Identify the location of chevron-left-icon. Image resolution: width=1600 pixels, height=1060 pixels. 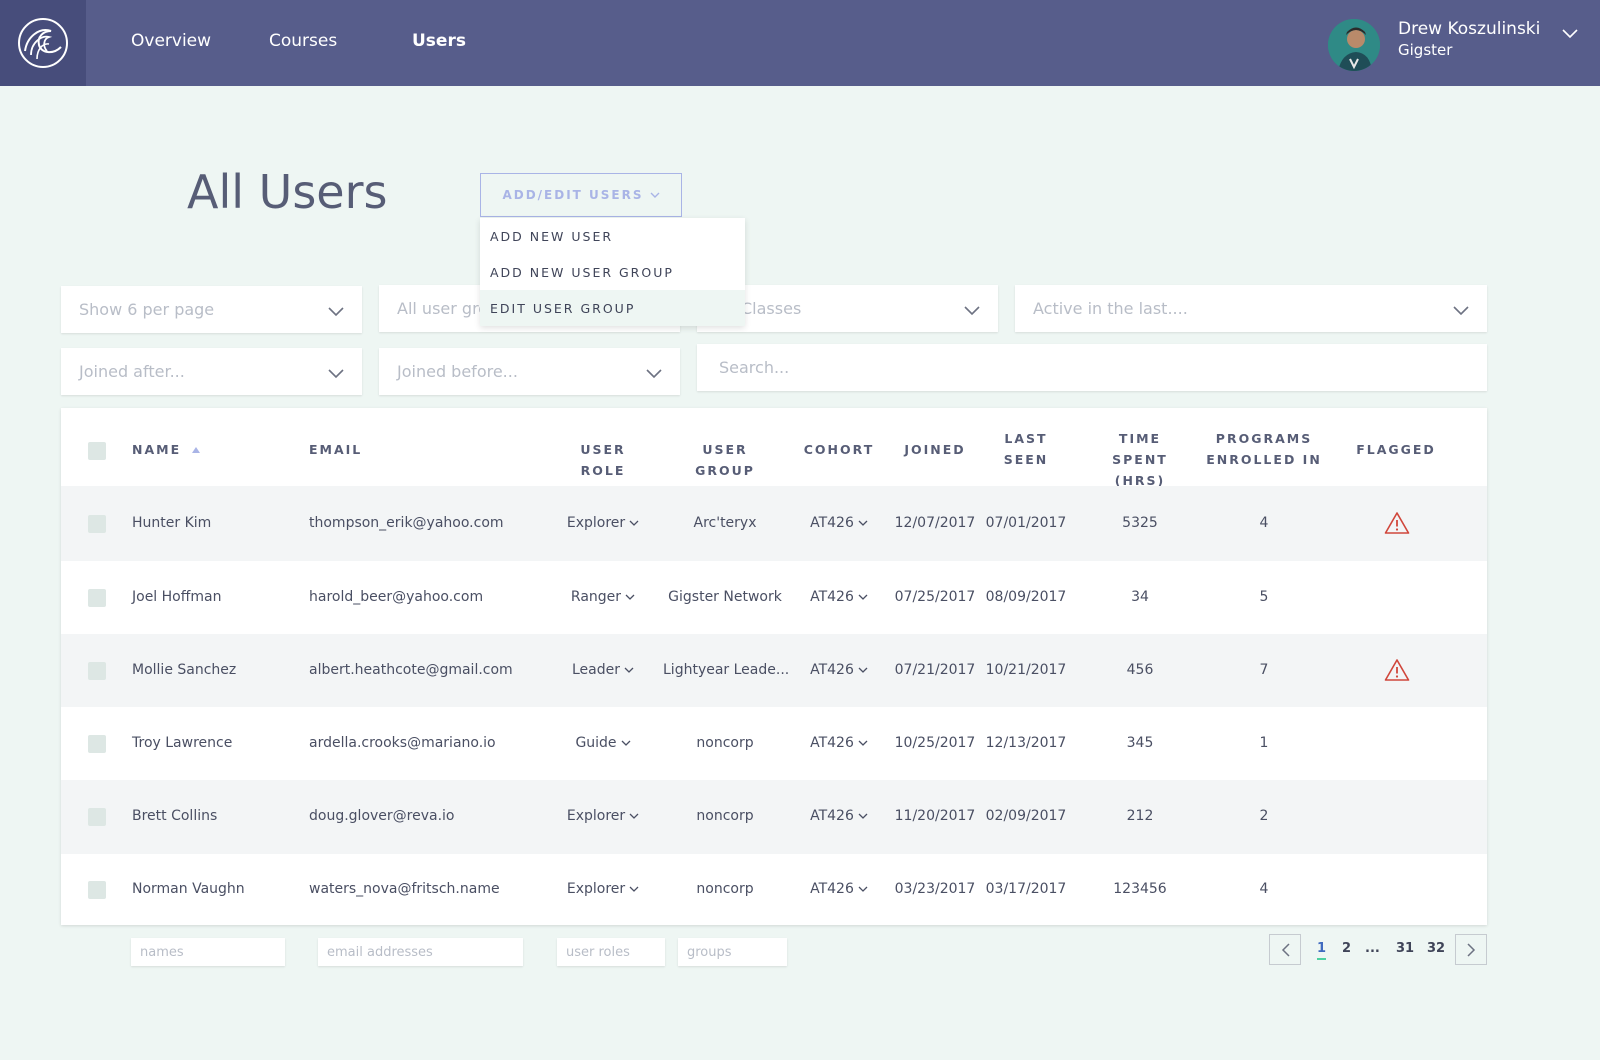
(1285, 949).